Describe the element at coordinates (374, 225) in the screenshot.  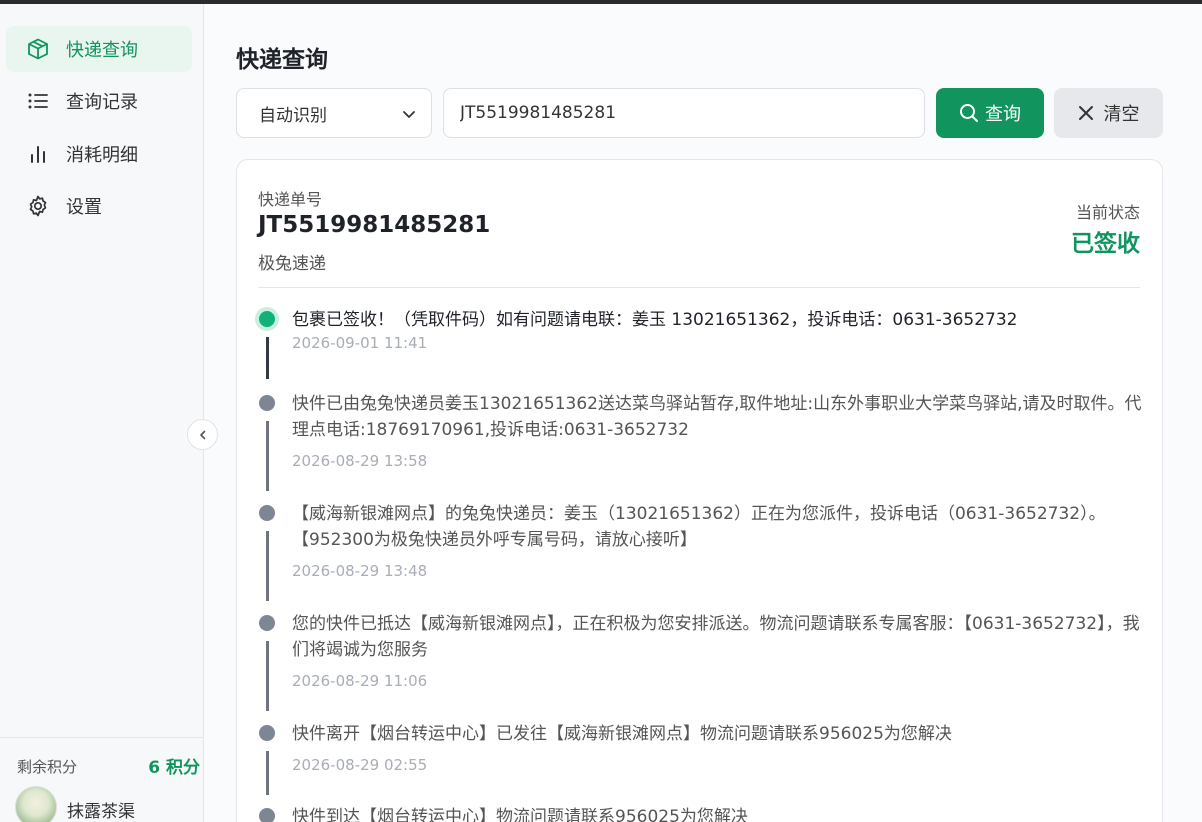
I see `tracking-number-value: JT5519981485281` at that location.